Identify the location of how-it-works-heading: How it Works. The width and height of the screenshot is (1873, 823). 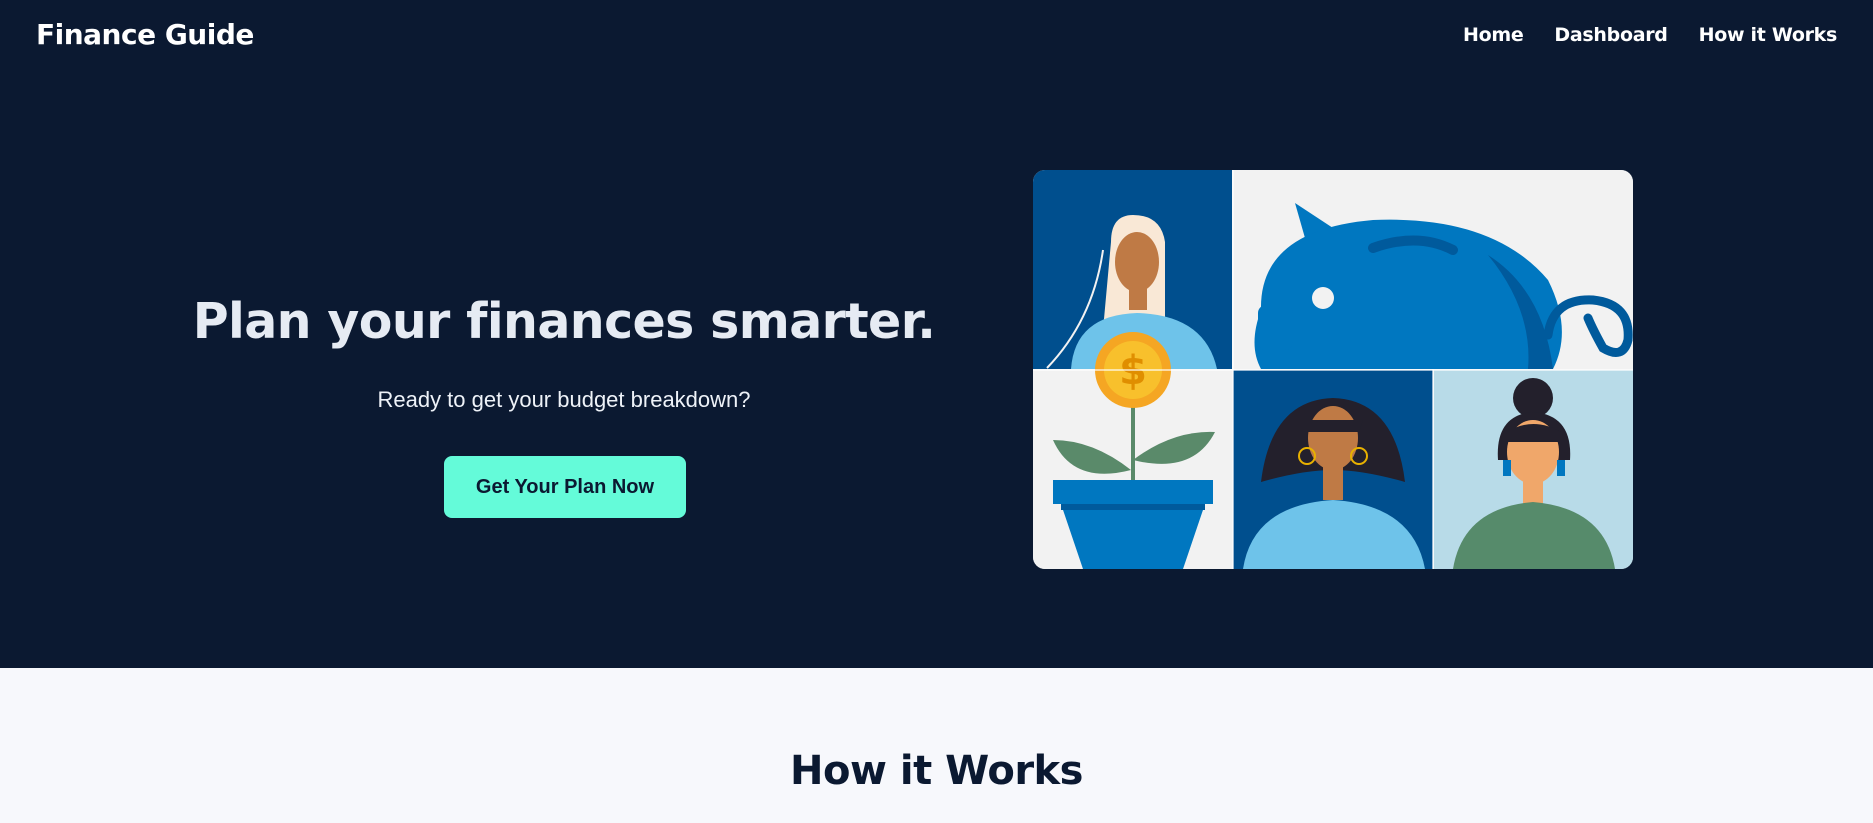
(936, 771).